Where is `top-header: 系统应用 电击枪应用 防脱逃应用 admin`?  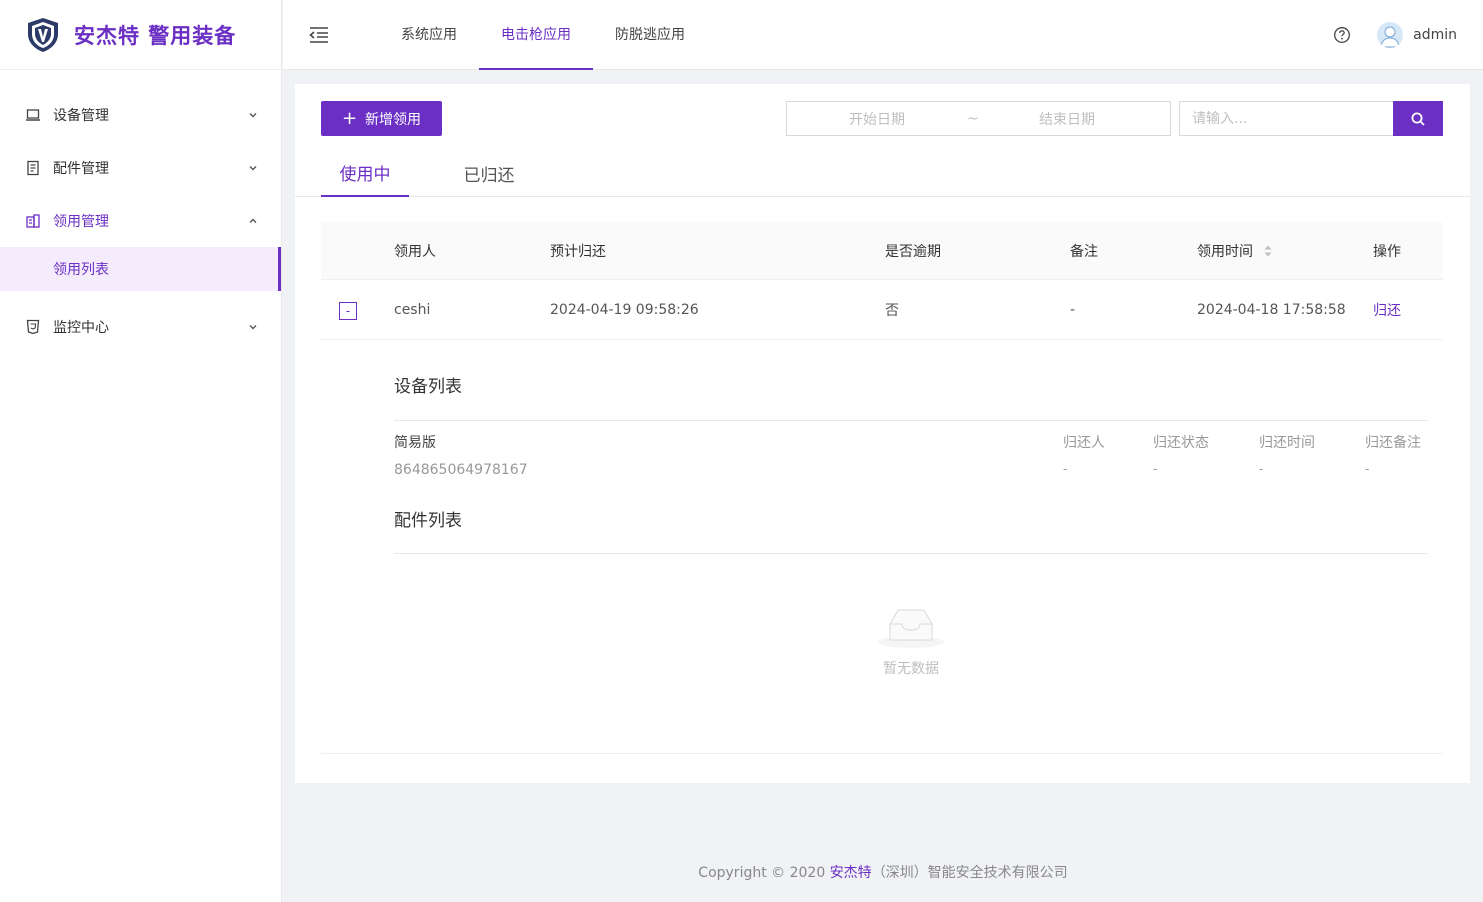 top-header: 系统应用 电击枪应用 防脱逃应用 admin is located at coordinates (883, 35).